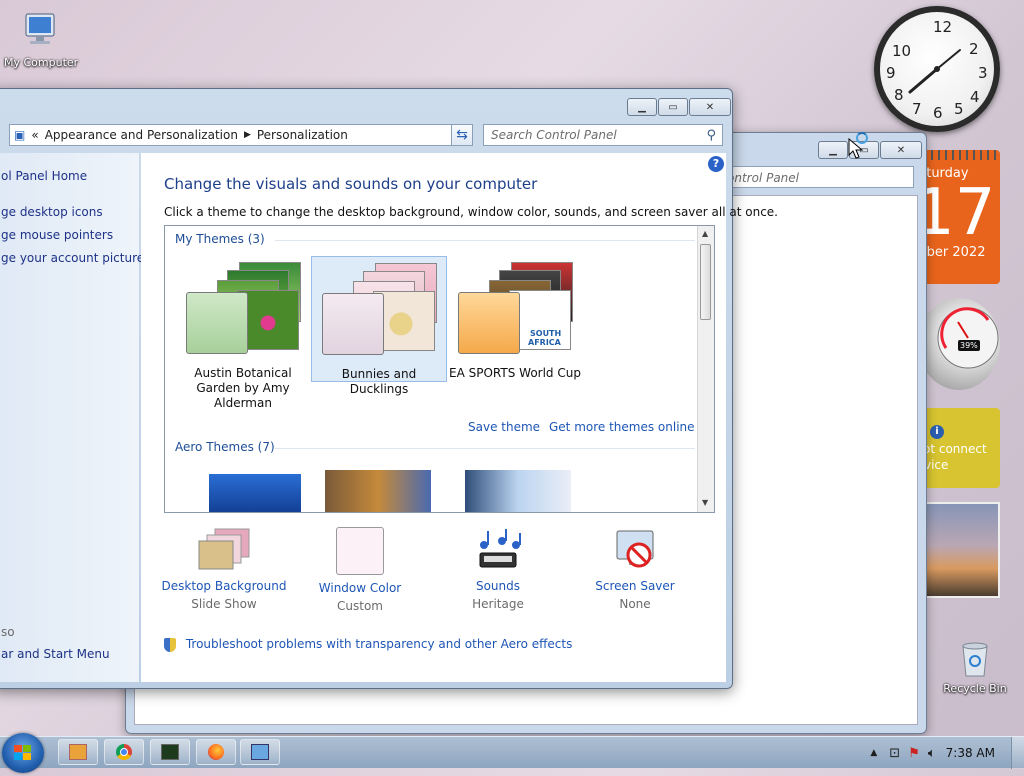  I want to click on recycle-bin-icon, so click(975, 659).